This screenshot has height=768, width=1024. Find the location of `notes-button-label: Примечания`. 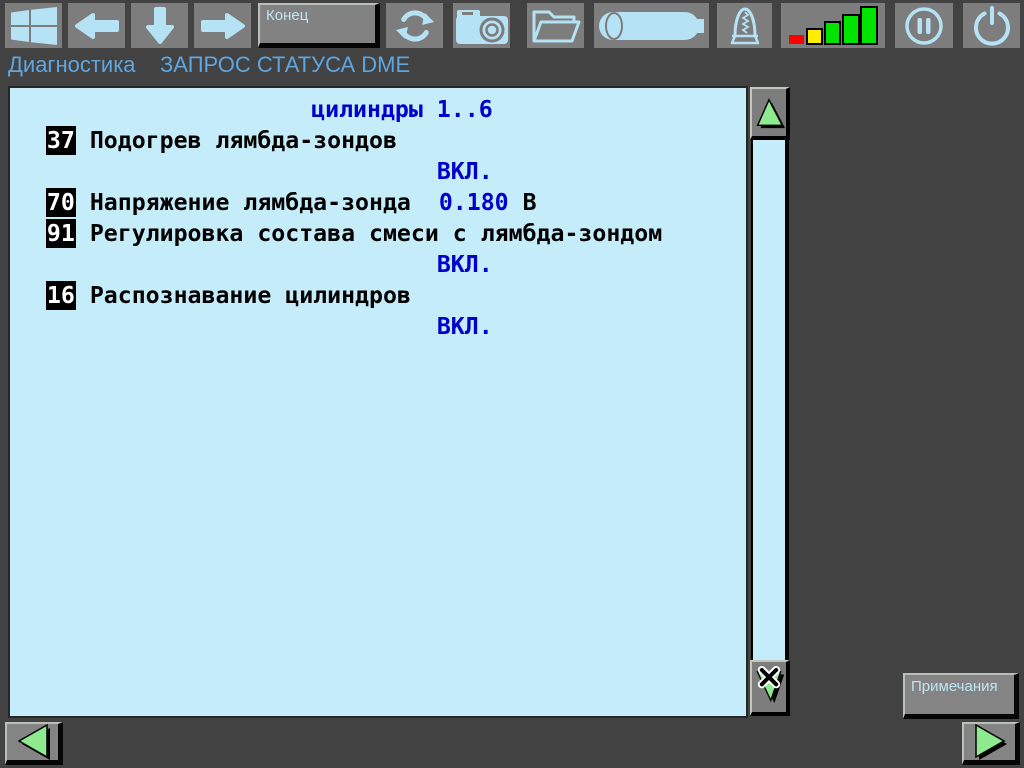

notes-button-label: Примечания is located at coordinates (954, 686).